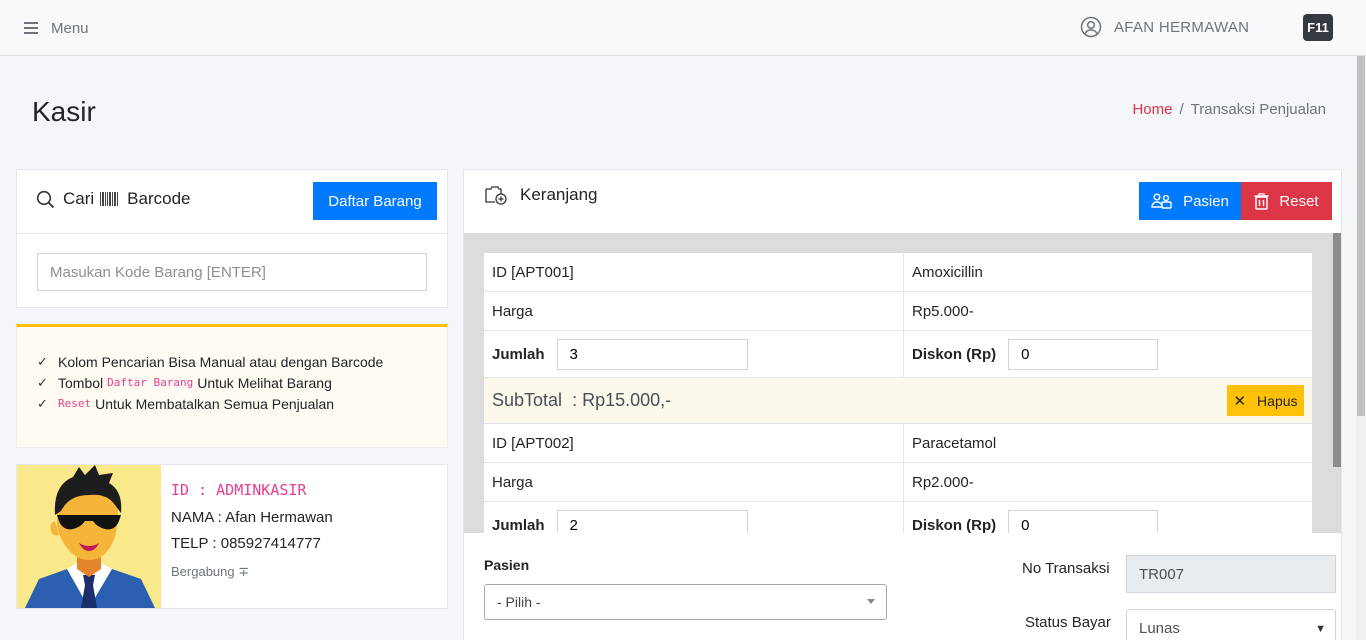 The height and width of the screenshot is (640, 1366). What do you see at coordinates (150, 382) in the screenshot?
I see `info-code: Daftar Barang` at bounding box center [150, 382].